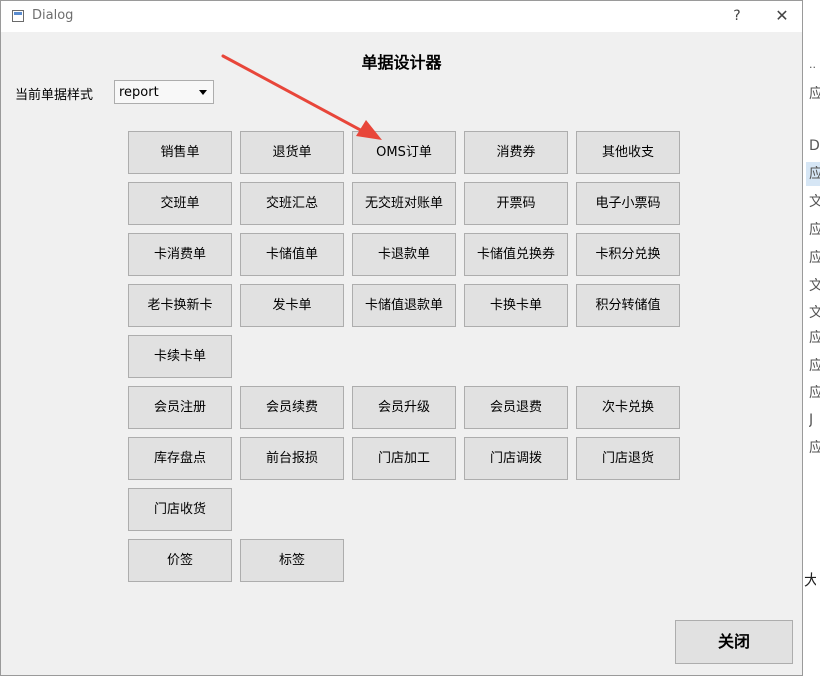 This screenshot has width=820, height=676. Describe the element at coordinates (516, 203) in the screenshot. I see `doc-button: 开票码` at that location.